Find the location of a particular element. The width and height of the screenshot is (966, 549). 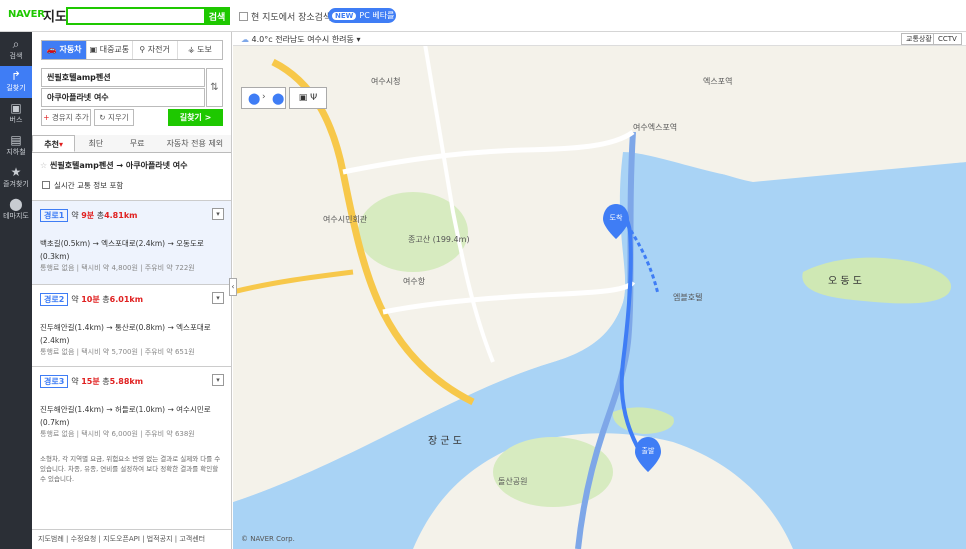

plus-icon: + is located at coordinates (46, 117).